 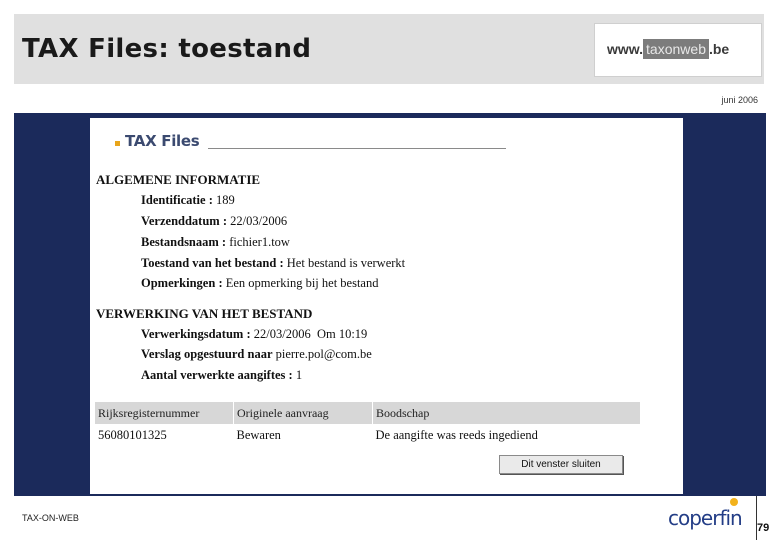 I want to click on slide-date: juni 2006, so click(x=739, y=100).